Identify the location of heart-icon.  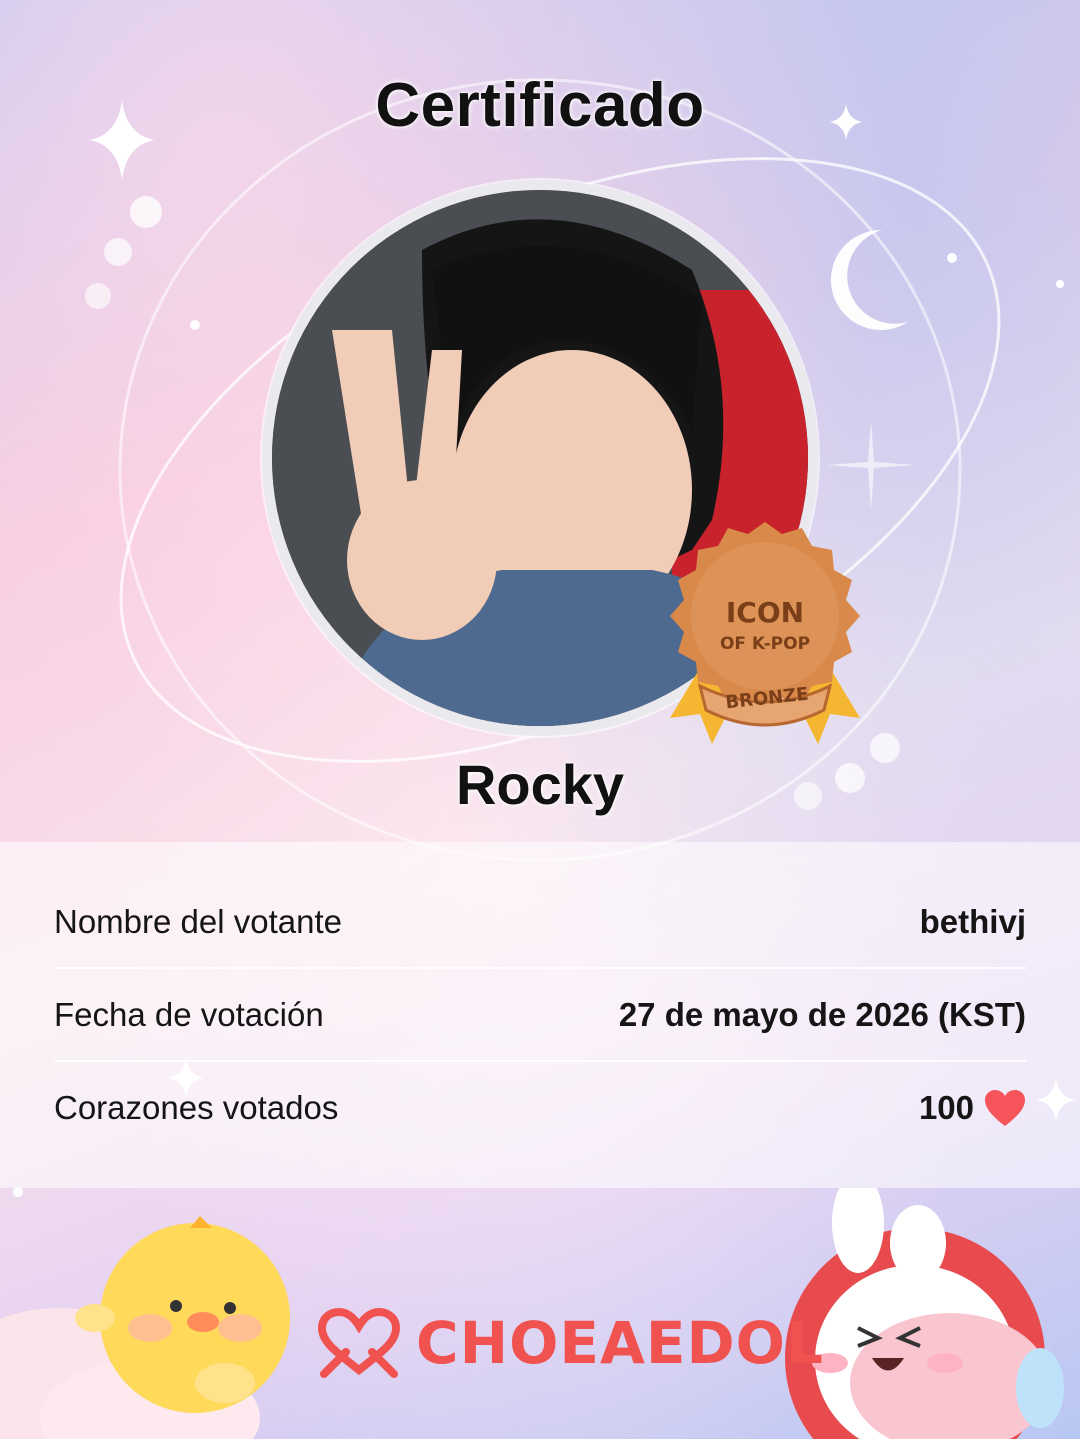
(1005, 1108).